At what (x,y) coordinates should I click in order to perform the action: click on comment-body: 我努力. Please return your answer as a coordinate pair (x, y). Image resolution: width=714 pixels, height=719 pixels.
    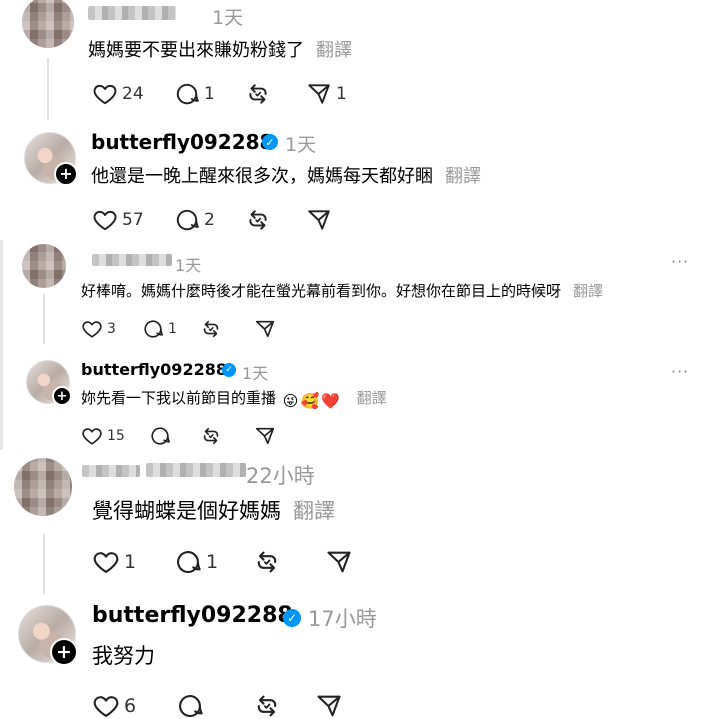
    Looking at the image, I should click on (123, 656).